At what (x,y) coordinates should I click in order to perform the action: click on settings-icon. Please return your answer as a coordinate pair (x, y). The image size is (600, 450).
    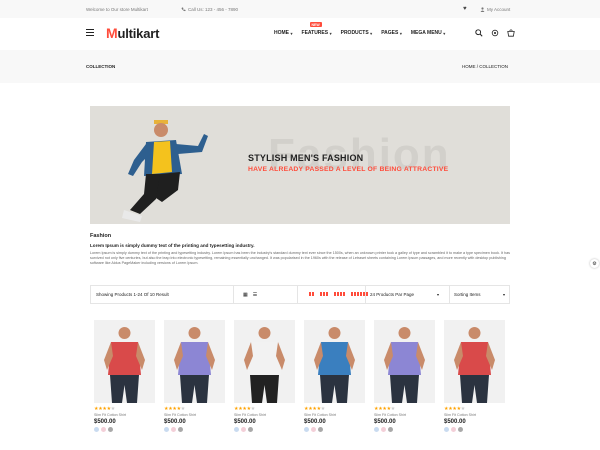
    Looking at the image, I should click on (494, 32).